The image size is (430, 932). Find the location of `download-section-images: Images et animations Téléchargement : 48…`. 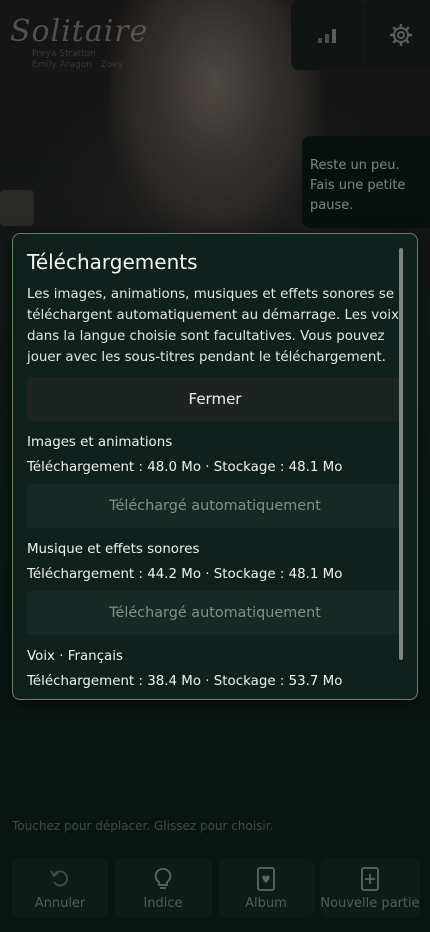

download-section-images: Images et animations Téléchargement : 48… is located at coordinates (215, 480).